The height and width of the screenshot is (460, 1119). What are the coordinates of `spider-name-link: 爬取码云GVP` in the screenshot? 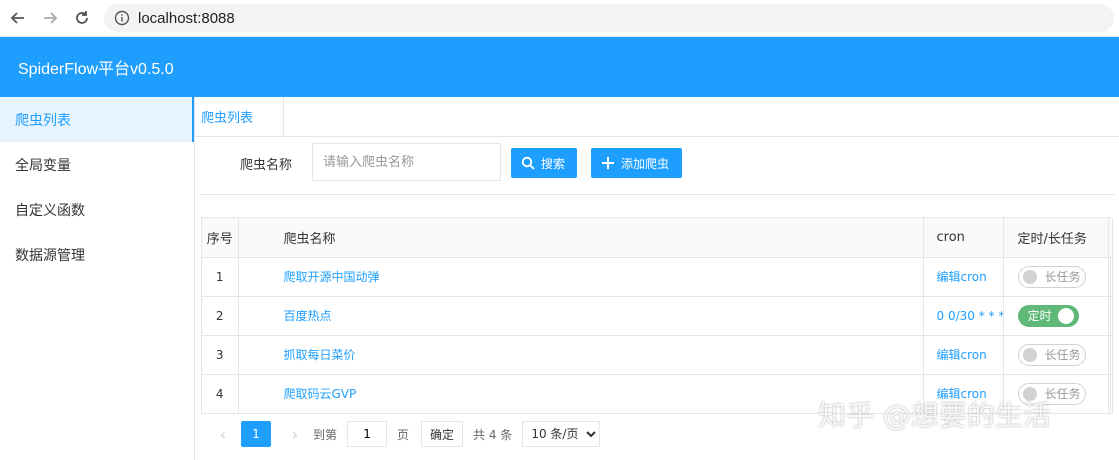 It's located at (320, 394).